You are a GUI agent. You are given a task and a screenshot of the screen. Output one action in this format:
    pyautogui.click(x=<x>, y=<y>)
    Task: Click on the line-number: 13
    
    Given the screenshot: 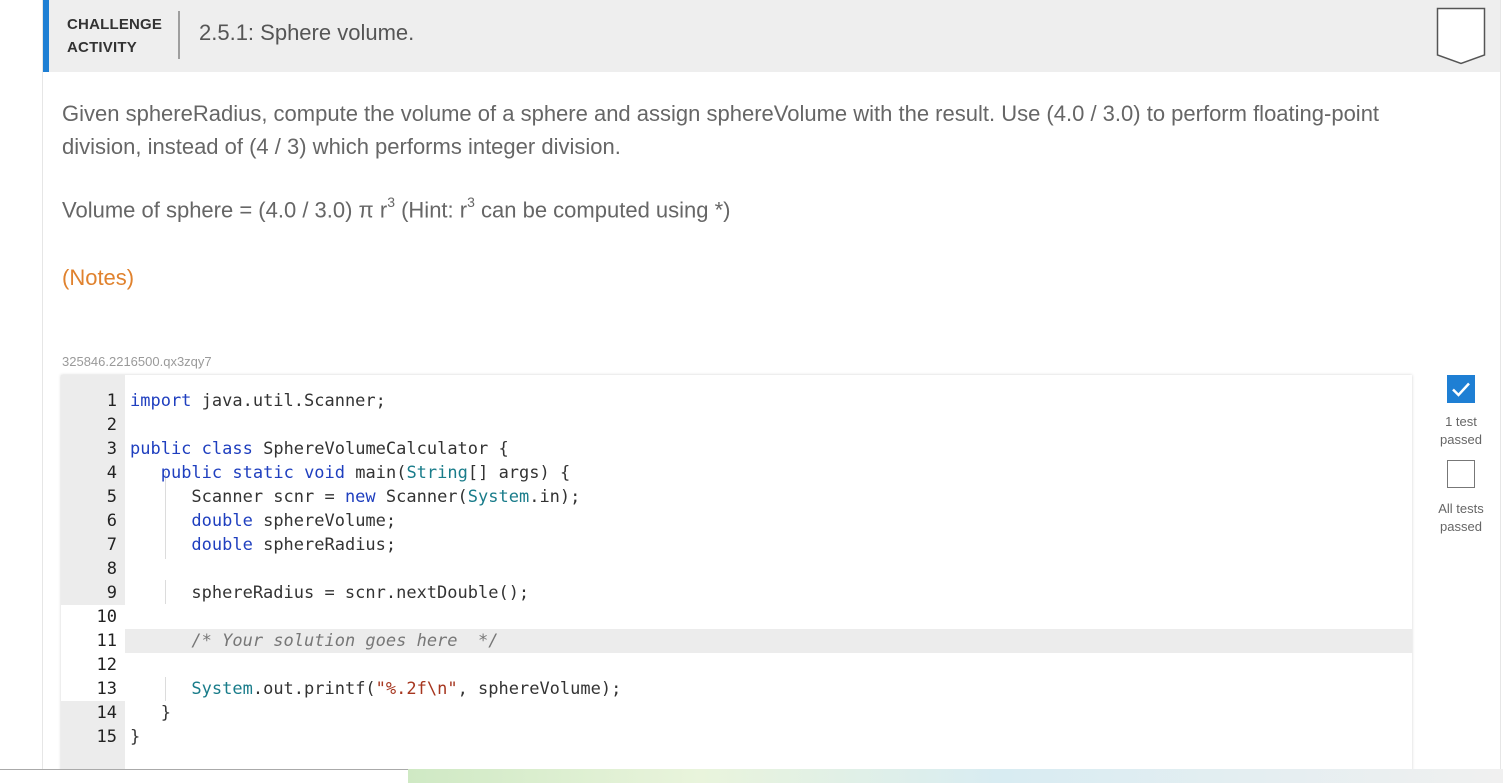 What is the action you would take?
    pyautogui.click(x=93, y=689)
    